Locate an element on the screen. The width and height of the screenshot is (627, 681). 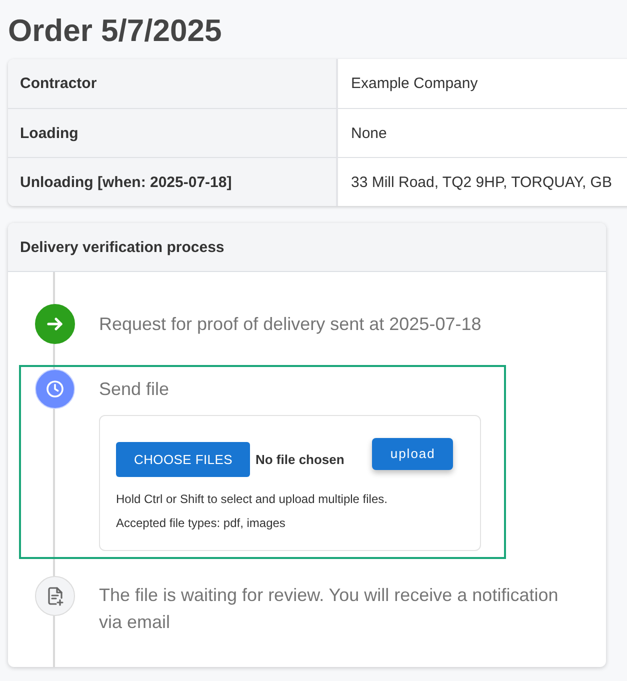
step-text: Request for proof of delivery sent at 2025-07-18 is located at coordinates (290, 324).